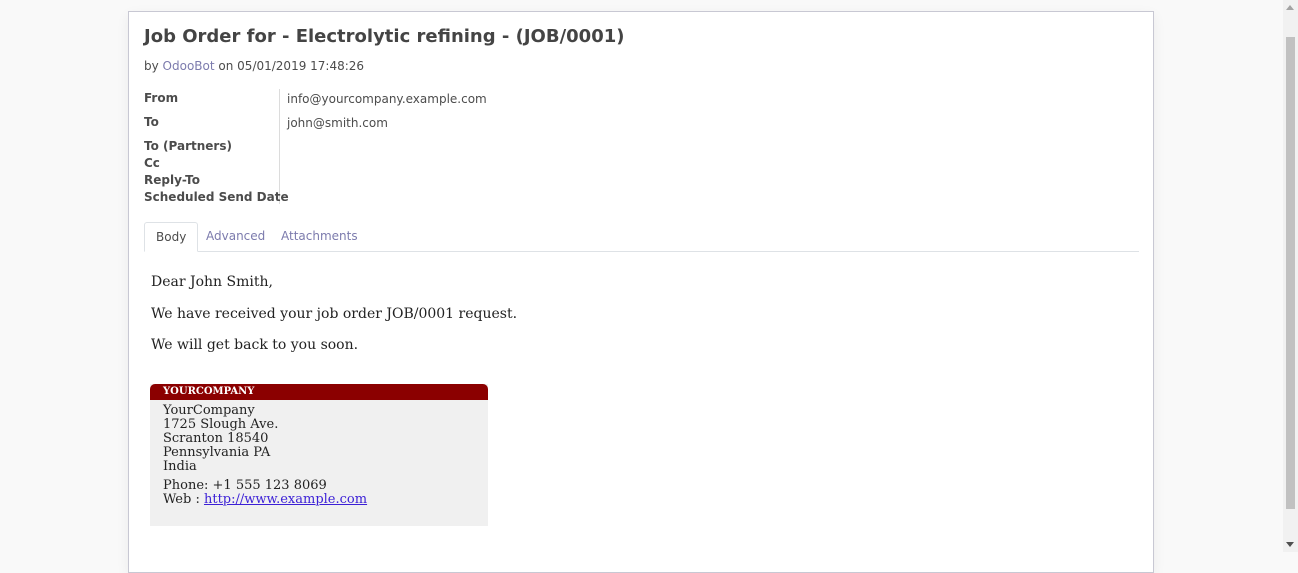 Image resolution: width=1298 pixels, height=573 pixels. I want to click on author-link: OdooBot, so click(189, 66).